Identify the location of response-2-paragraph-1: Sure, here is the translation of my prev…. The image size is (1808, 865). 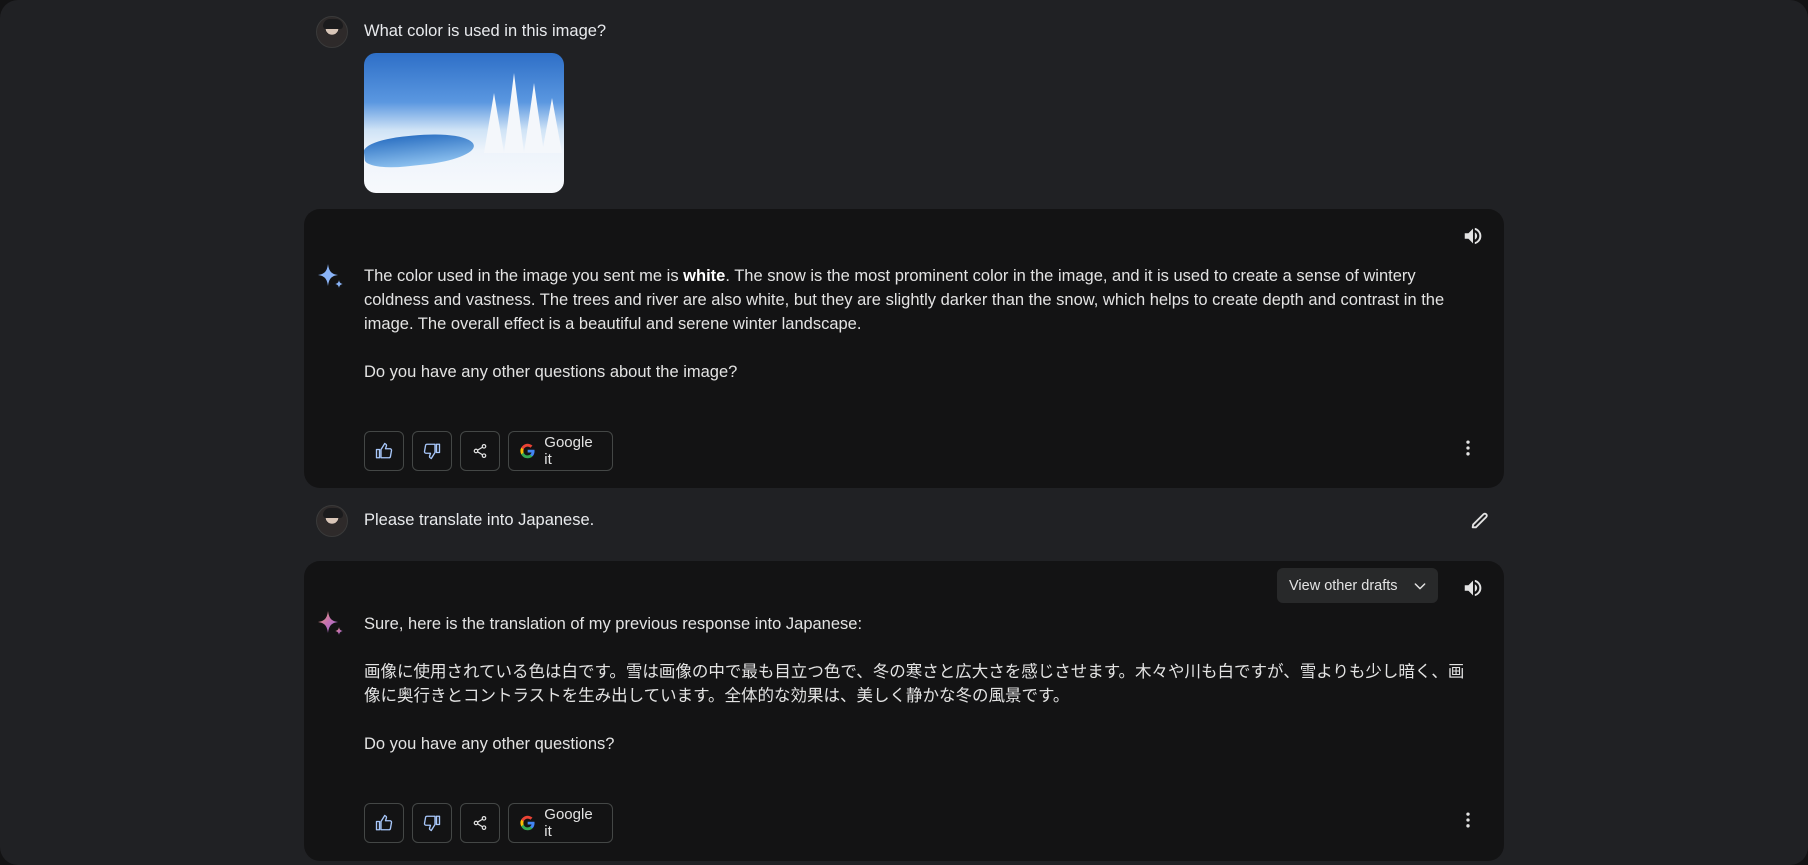
(613, 624).